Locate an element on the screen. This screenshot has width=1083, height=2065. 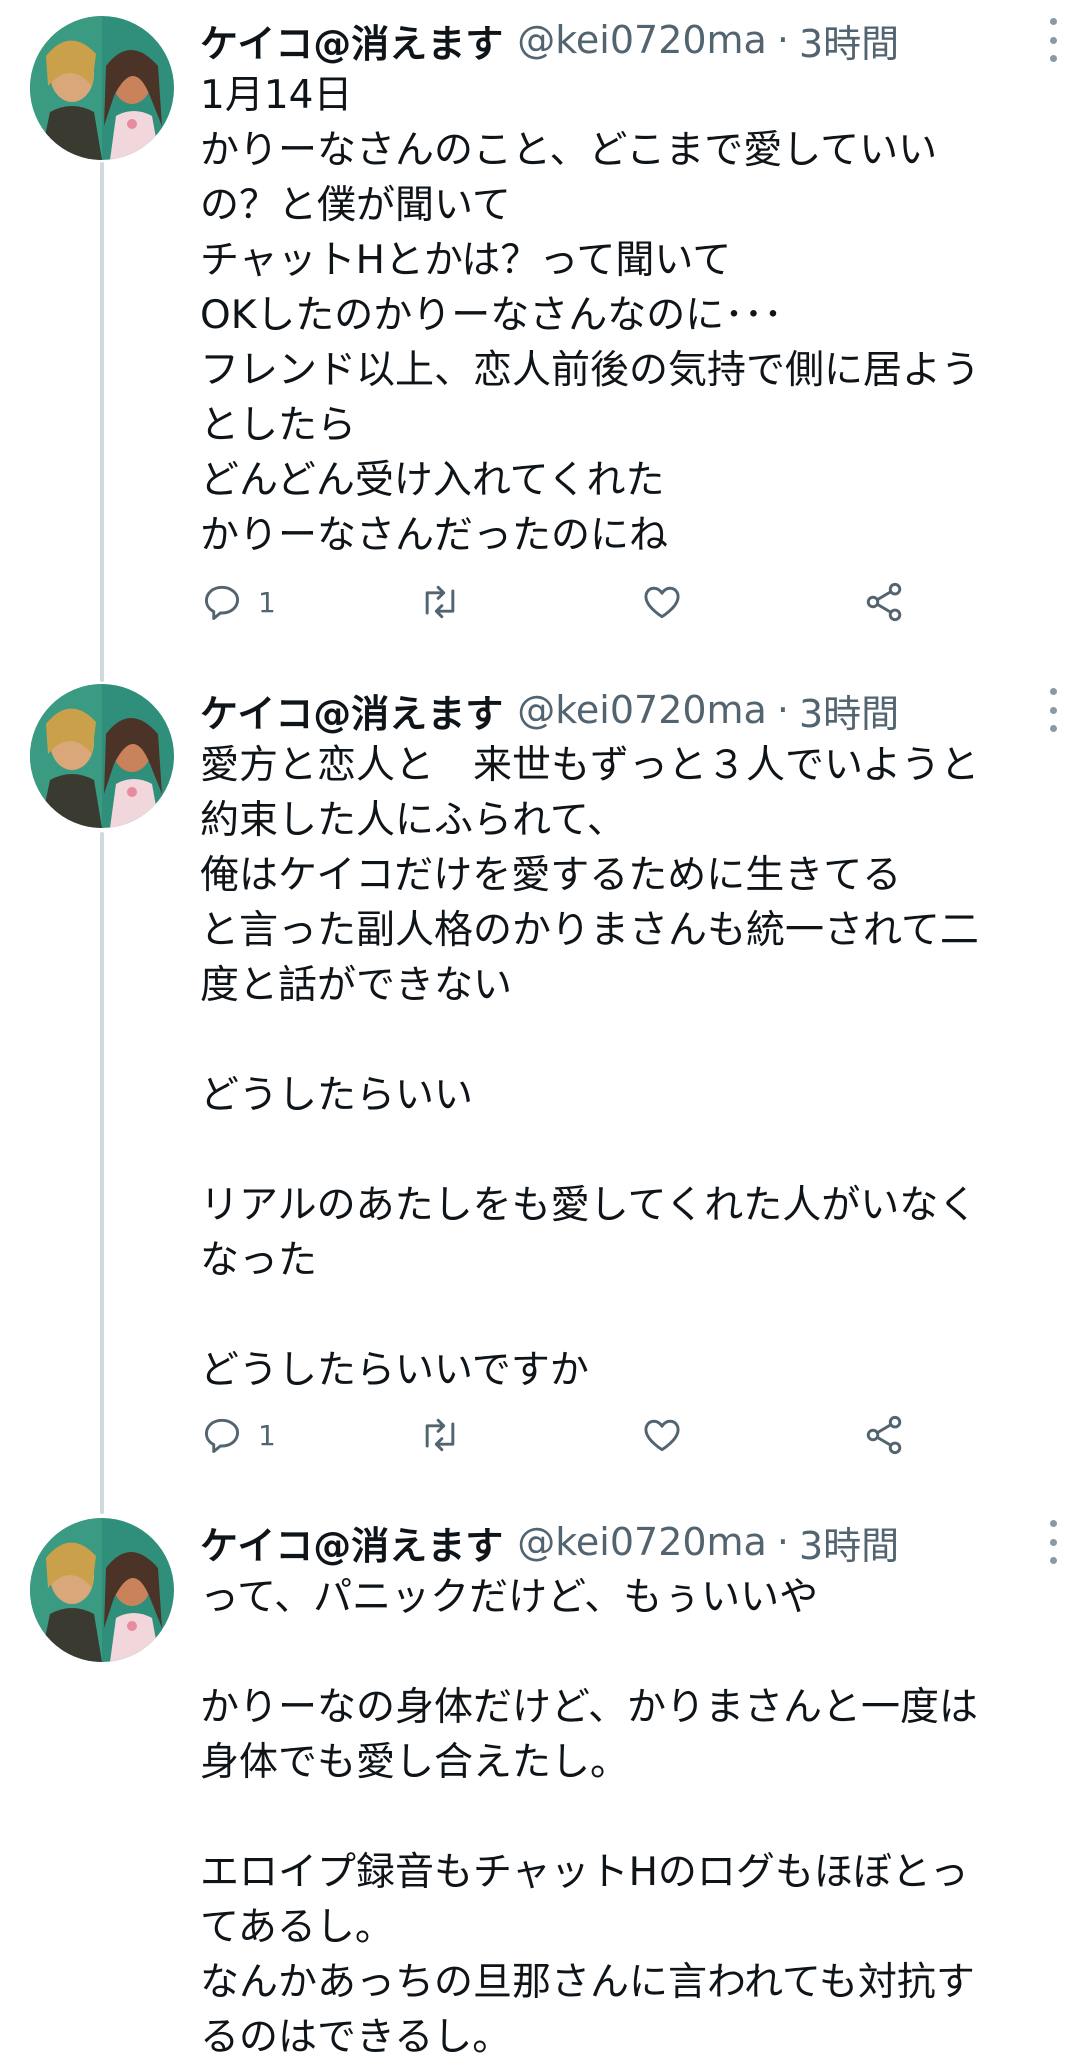
tweet-line: なんかあっちの旦那さんに言われても対抗す is located at coordinates (587, 1982).